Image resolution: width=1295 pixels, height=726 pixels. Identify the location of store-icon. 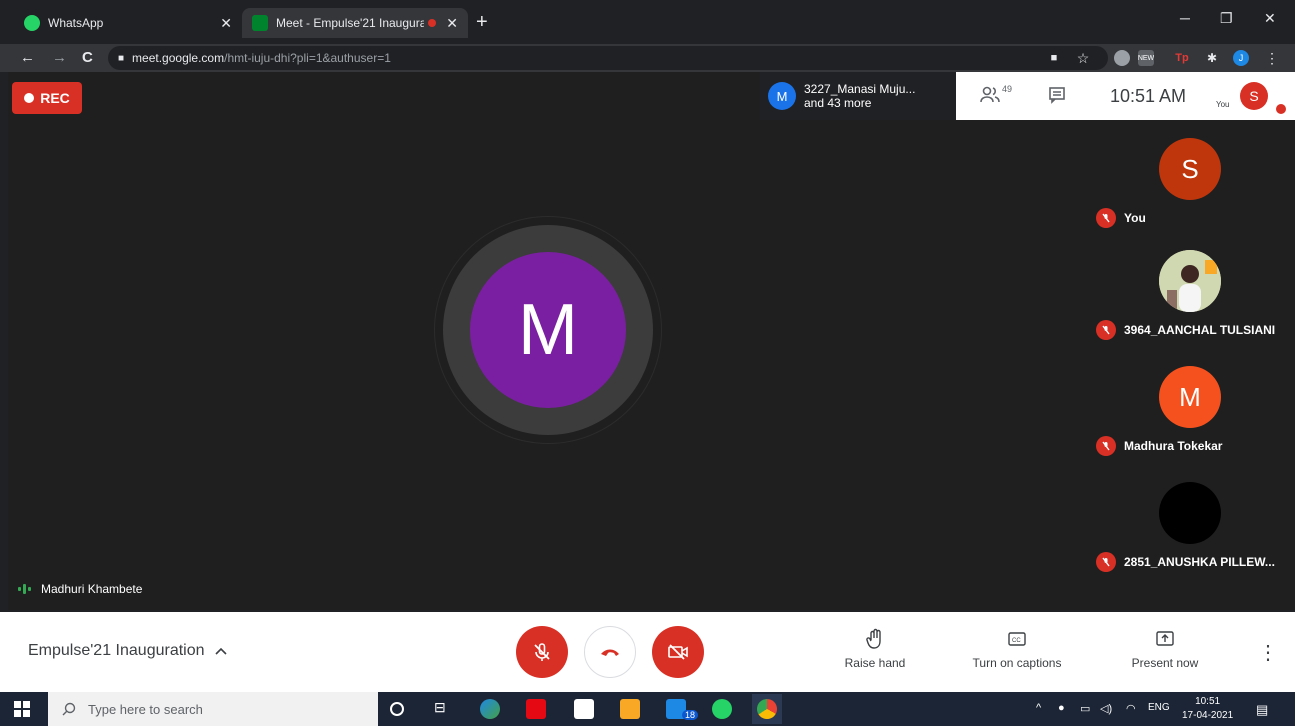
(584, 709).